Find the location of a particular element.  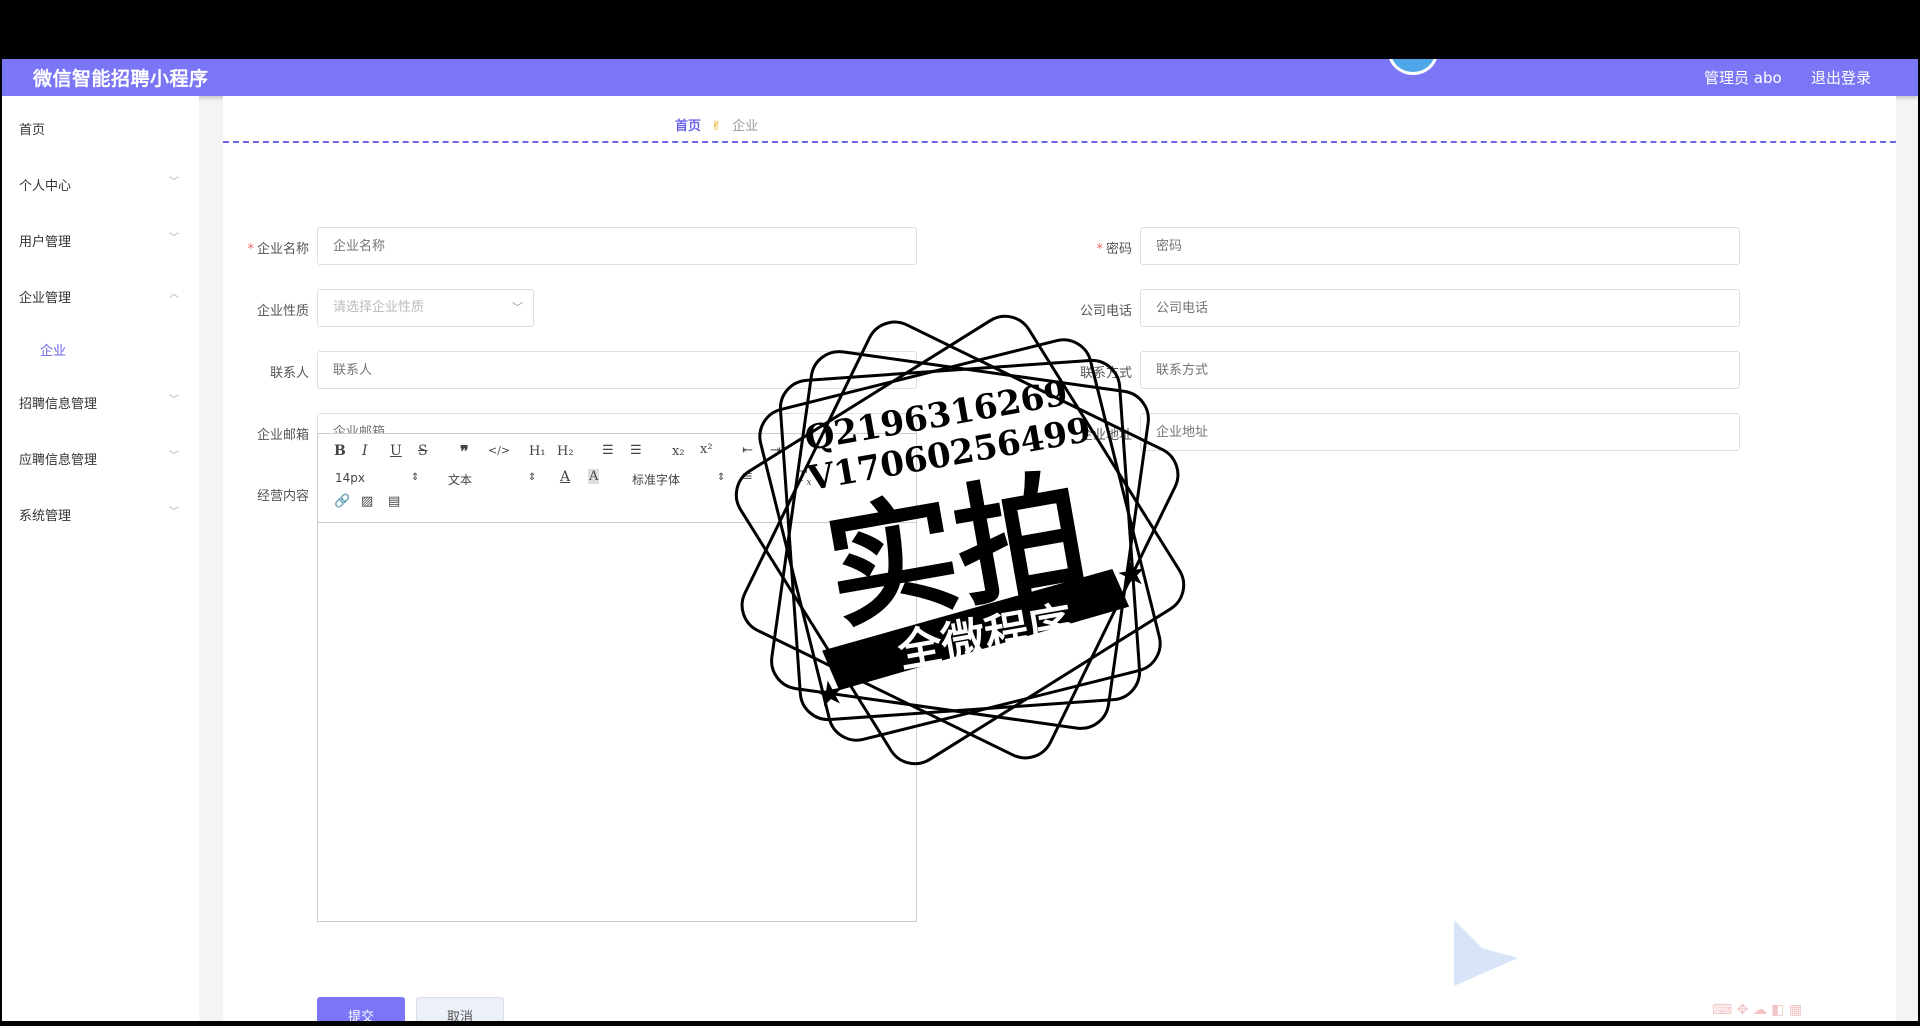

sidebar-item-home: 首页 is located at coordinates (100, 127).